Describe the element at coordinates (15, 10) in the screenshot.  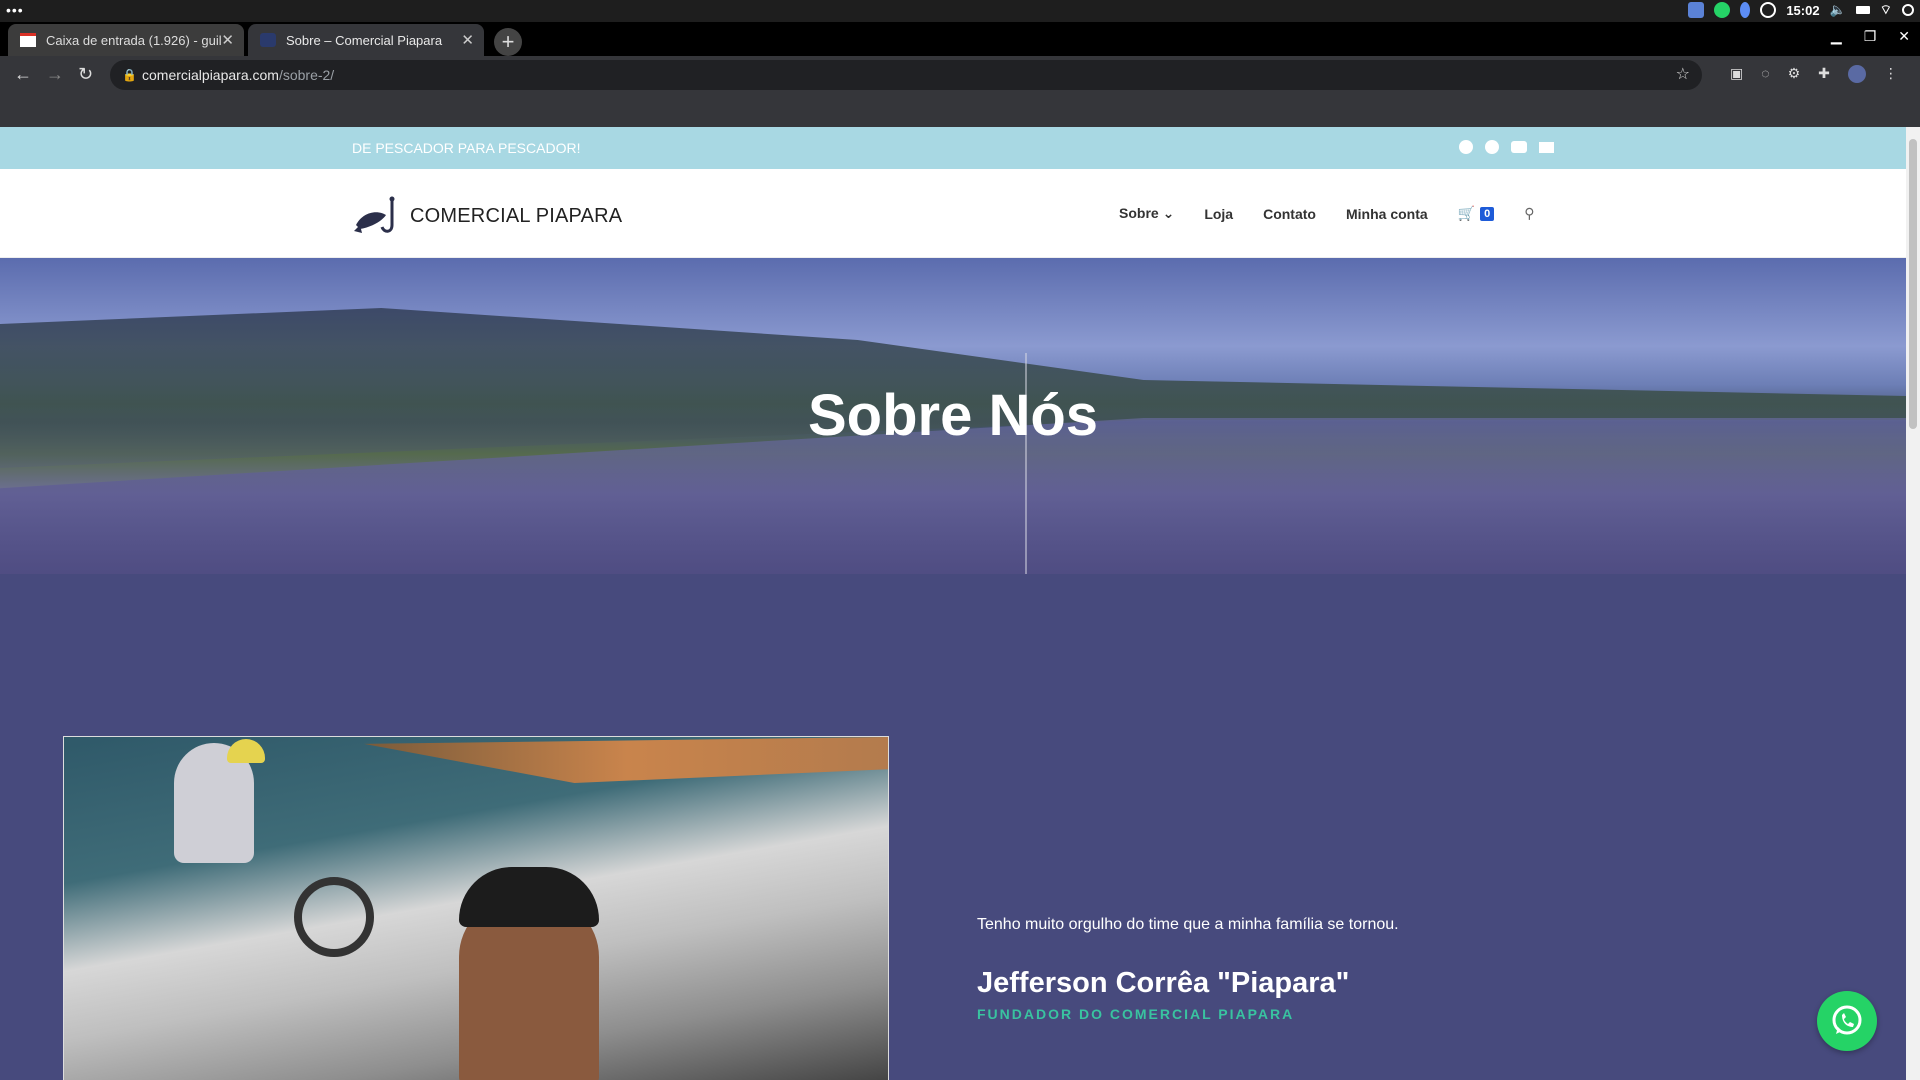
I see `activities-menu: •••` at that location.